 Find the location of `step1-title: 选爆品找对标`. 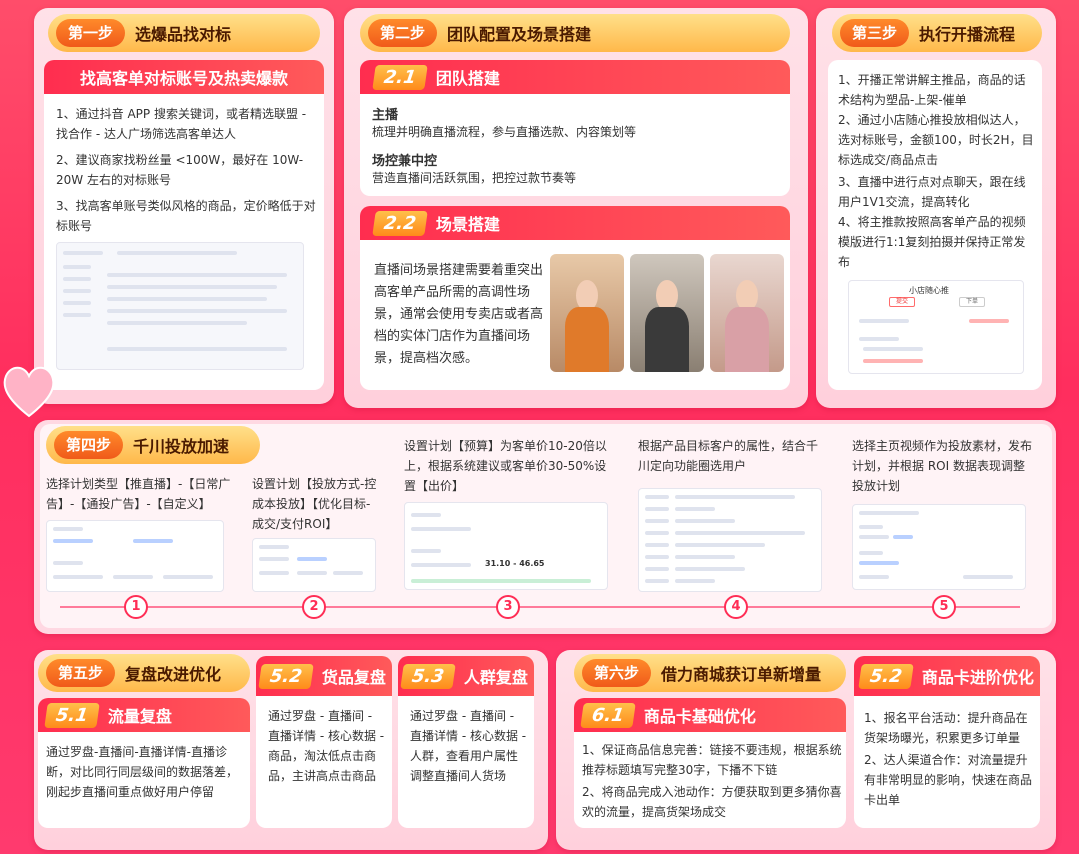

step1-title: 选爆品找对标 is located at coordinates (183, 34).